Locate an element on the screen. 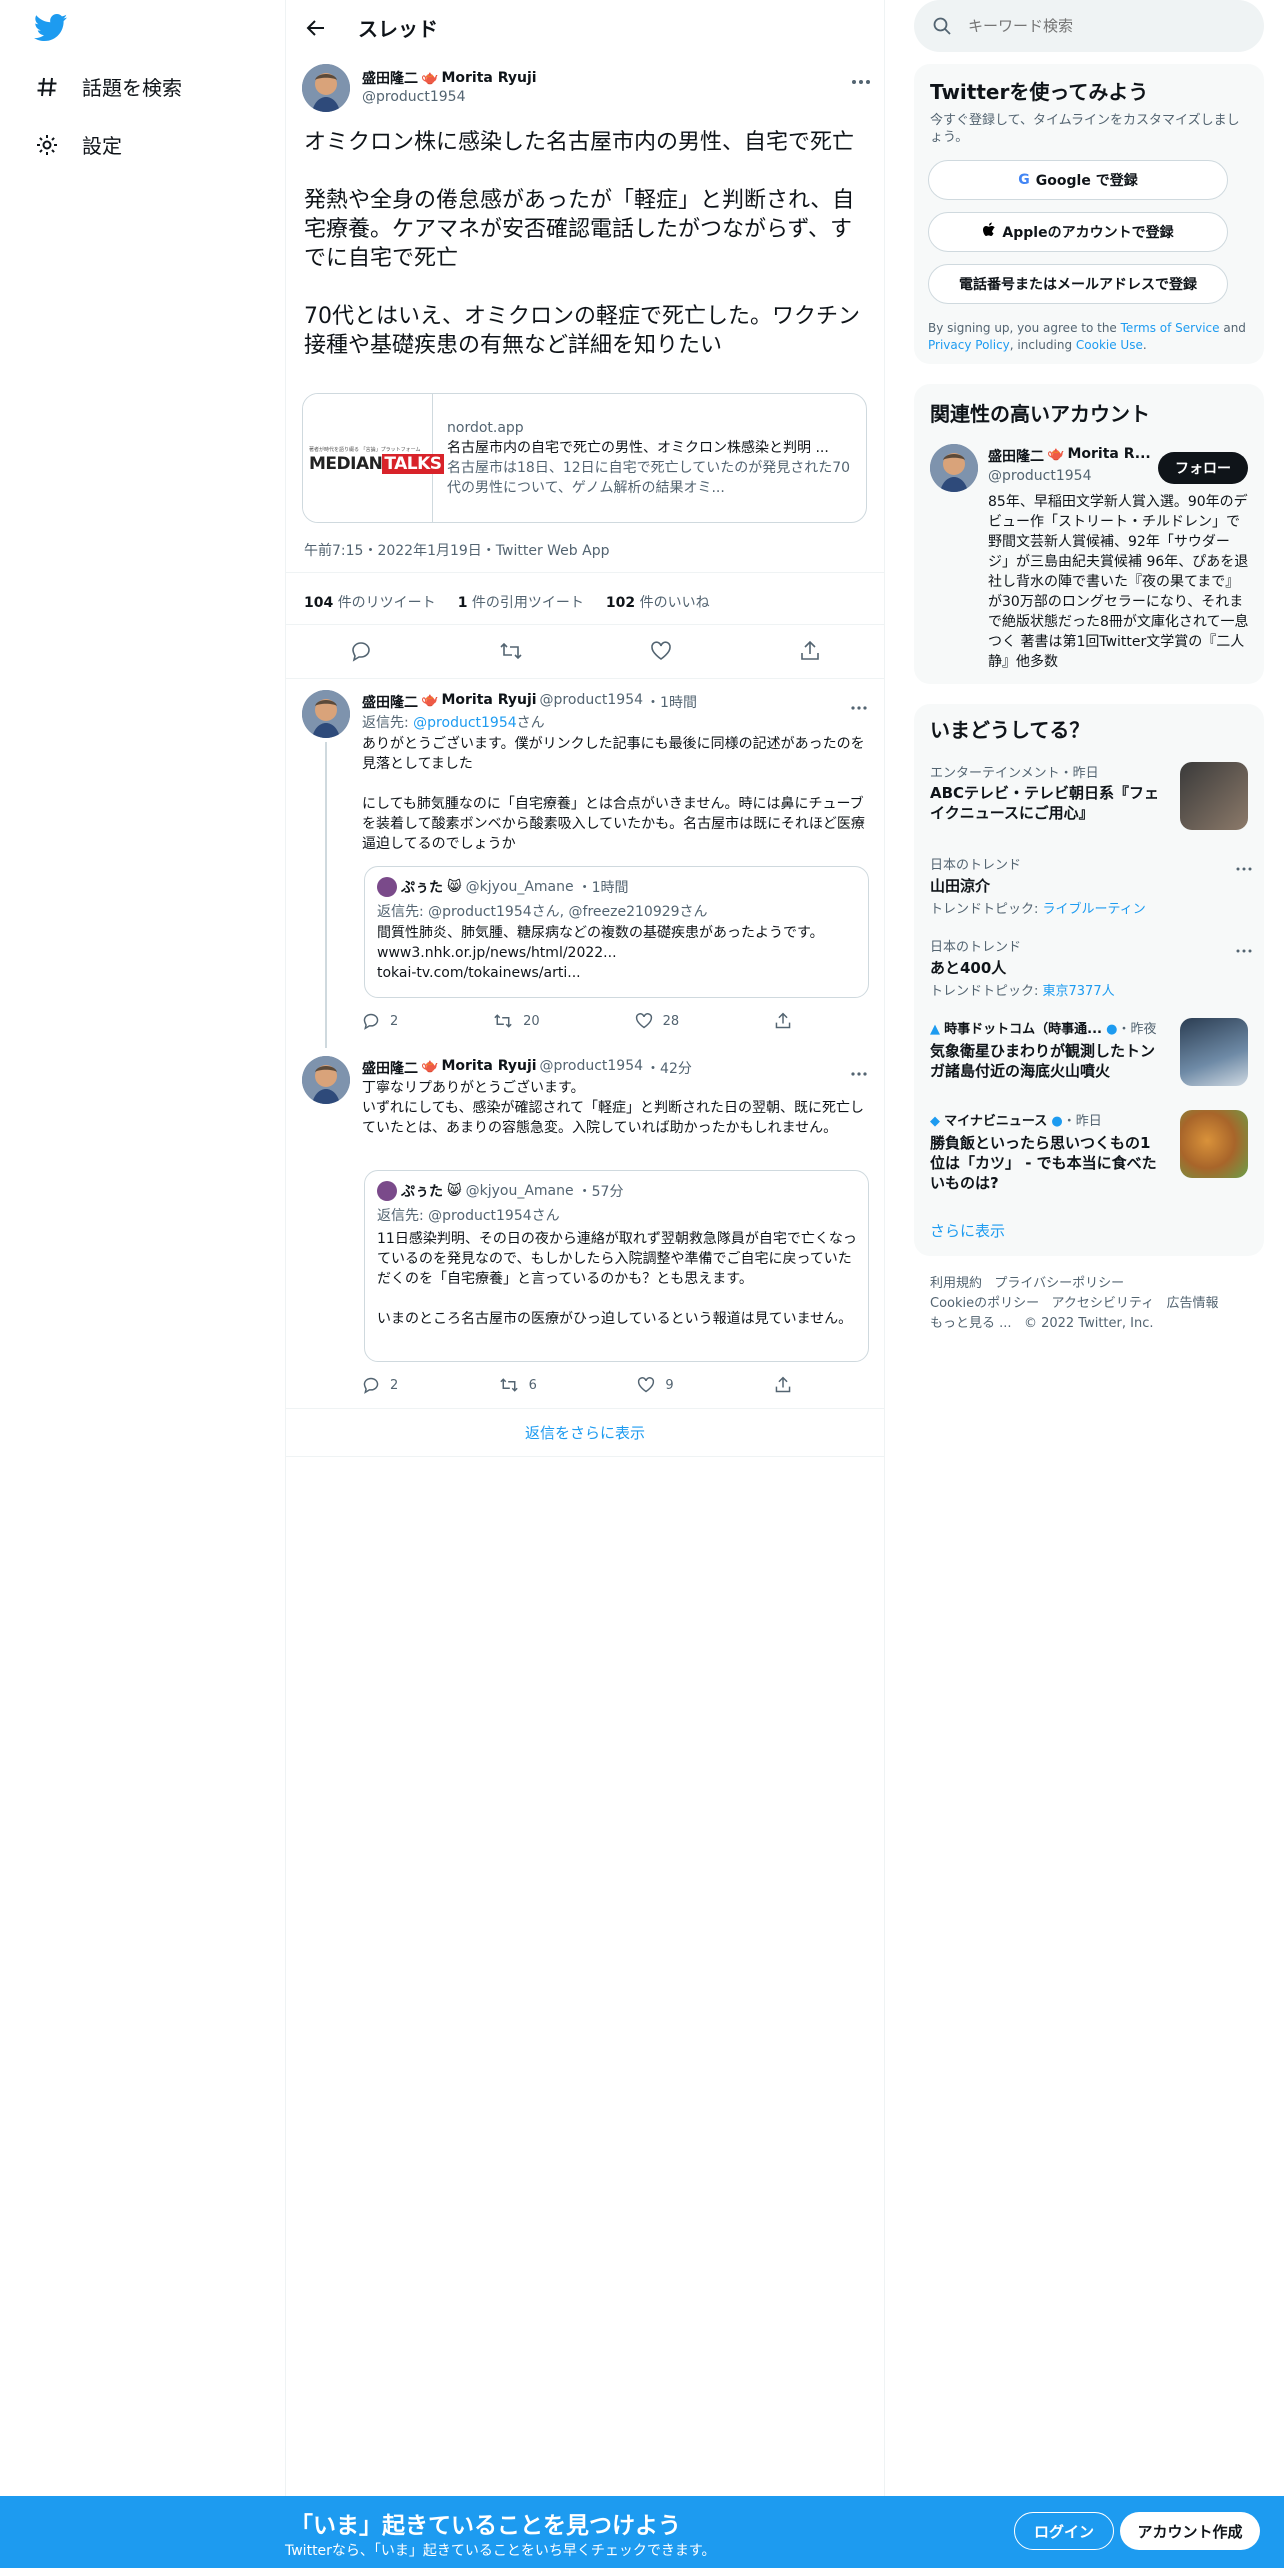 This screenshot has height=2568, width=1284. nav-settings: 設定 is located at coordinates (78, 144).